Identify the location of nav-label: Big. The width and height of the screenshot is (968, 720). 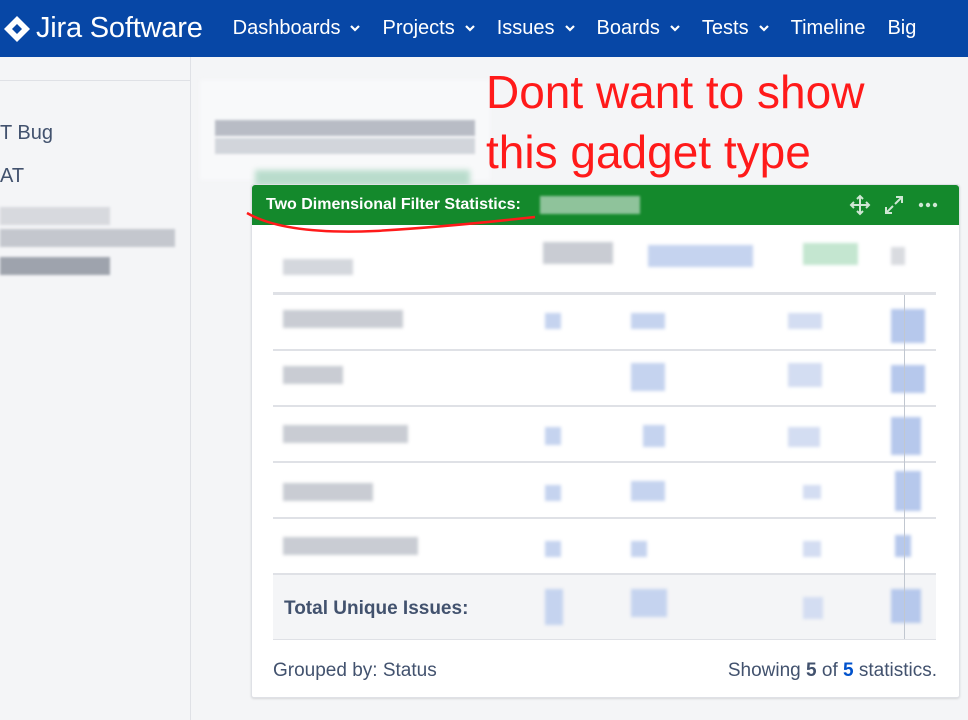
(902, 28).